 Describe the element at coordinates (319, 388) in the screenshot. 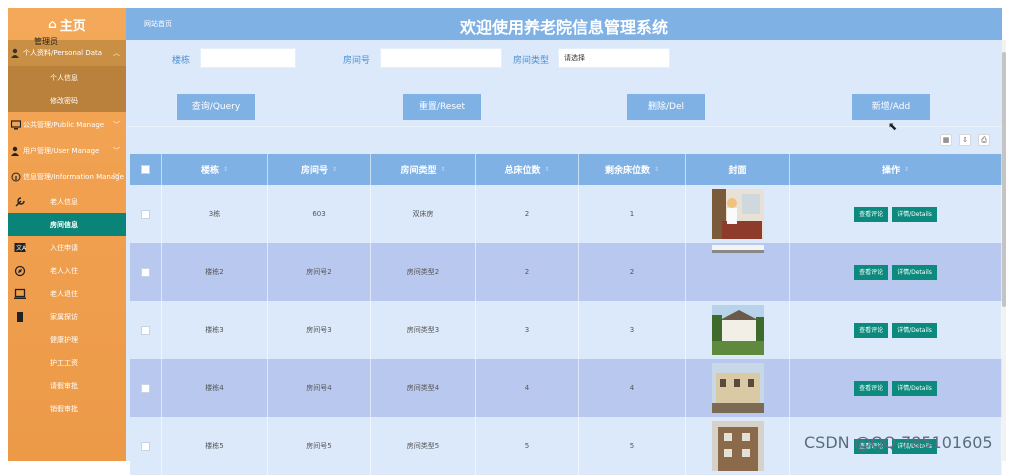

I see `cell-room: 房间号4` at that location.